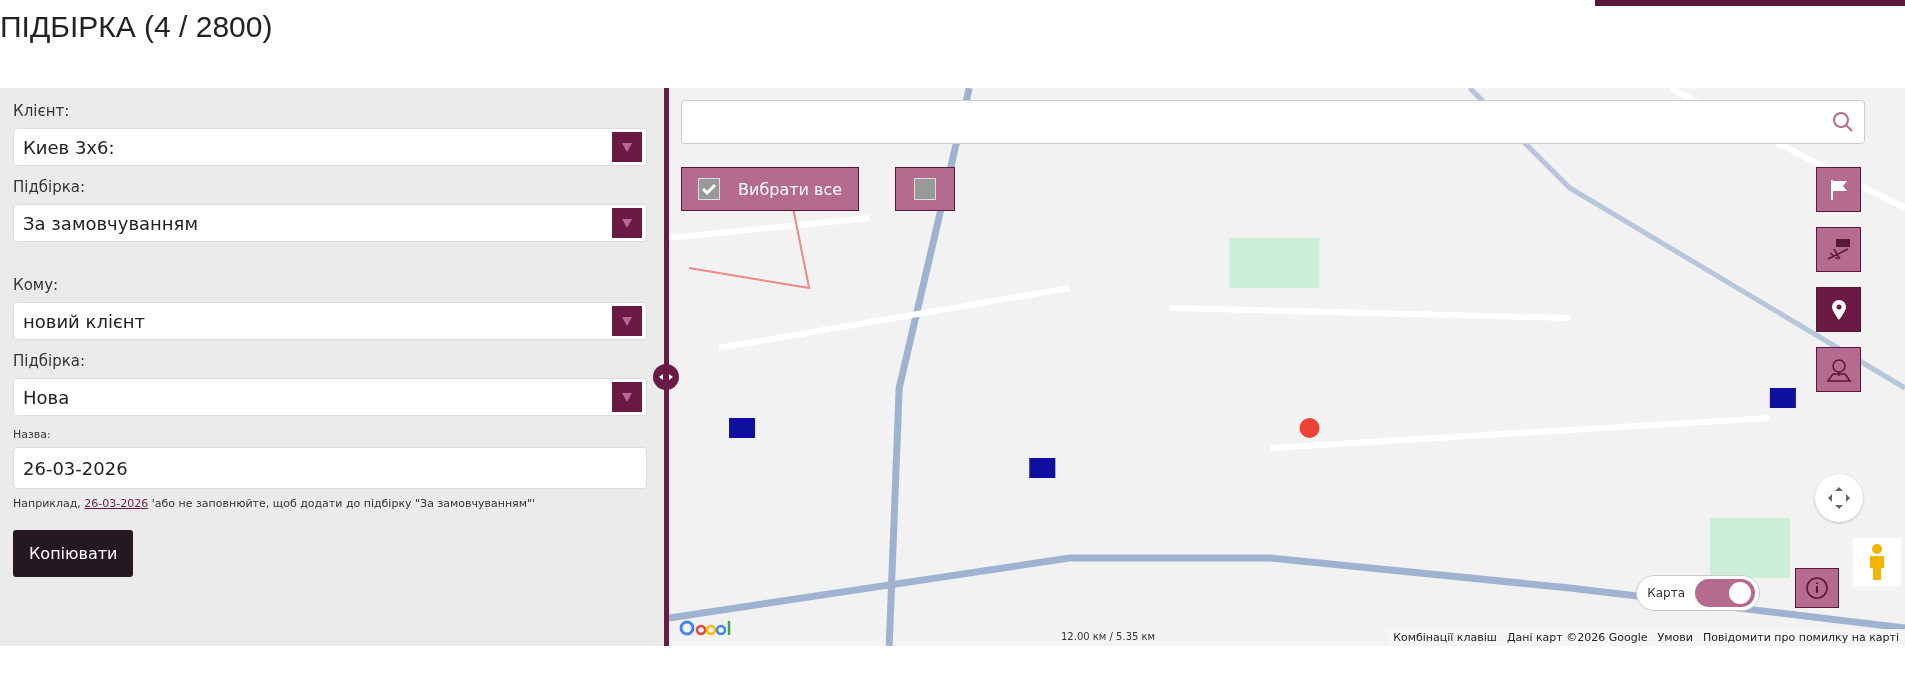  I want to click on pin-tool-button, so click(1838, 309).